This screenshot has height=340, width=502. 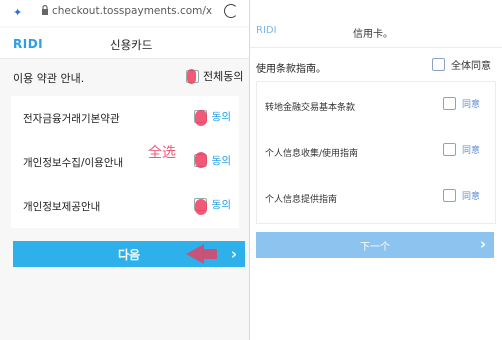 I want to click on terms-label: 개인정보수집/이용안내, so click(x=73, y=163).